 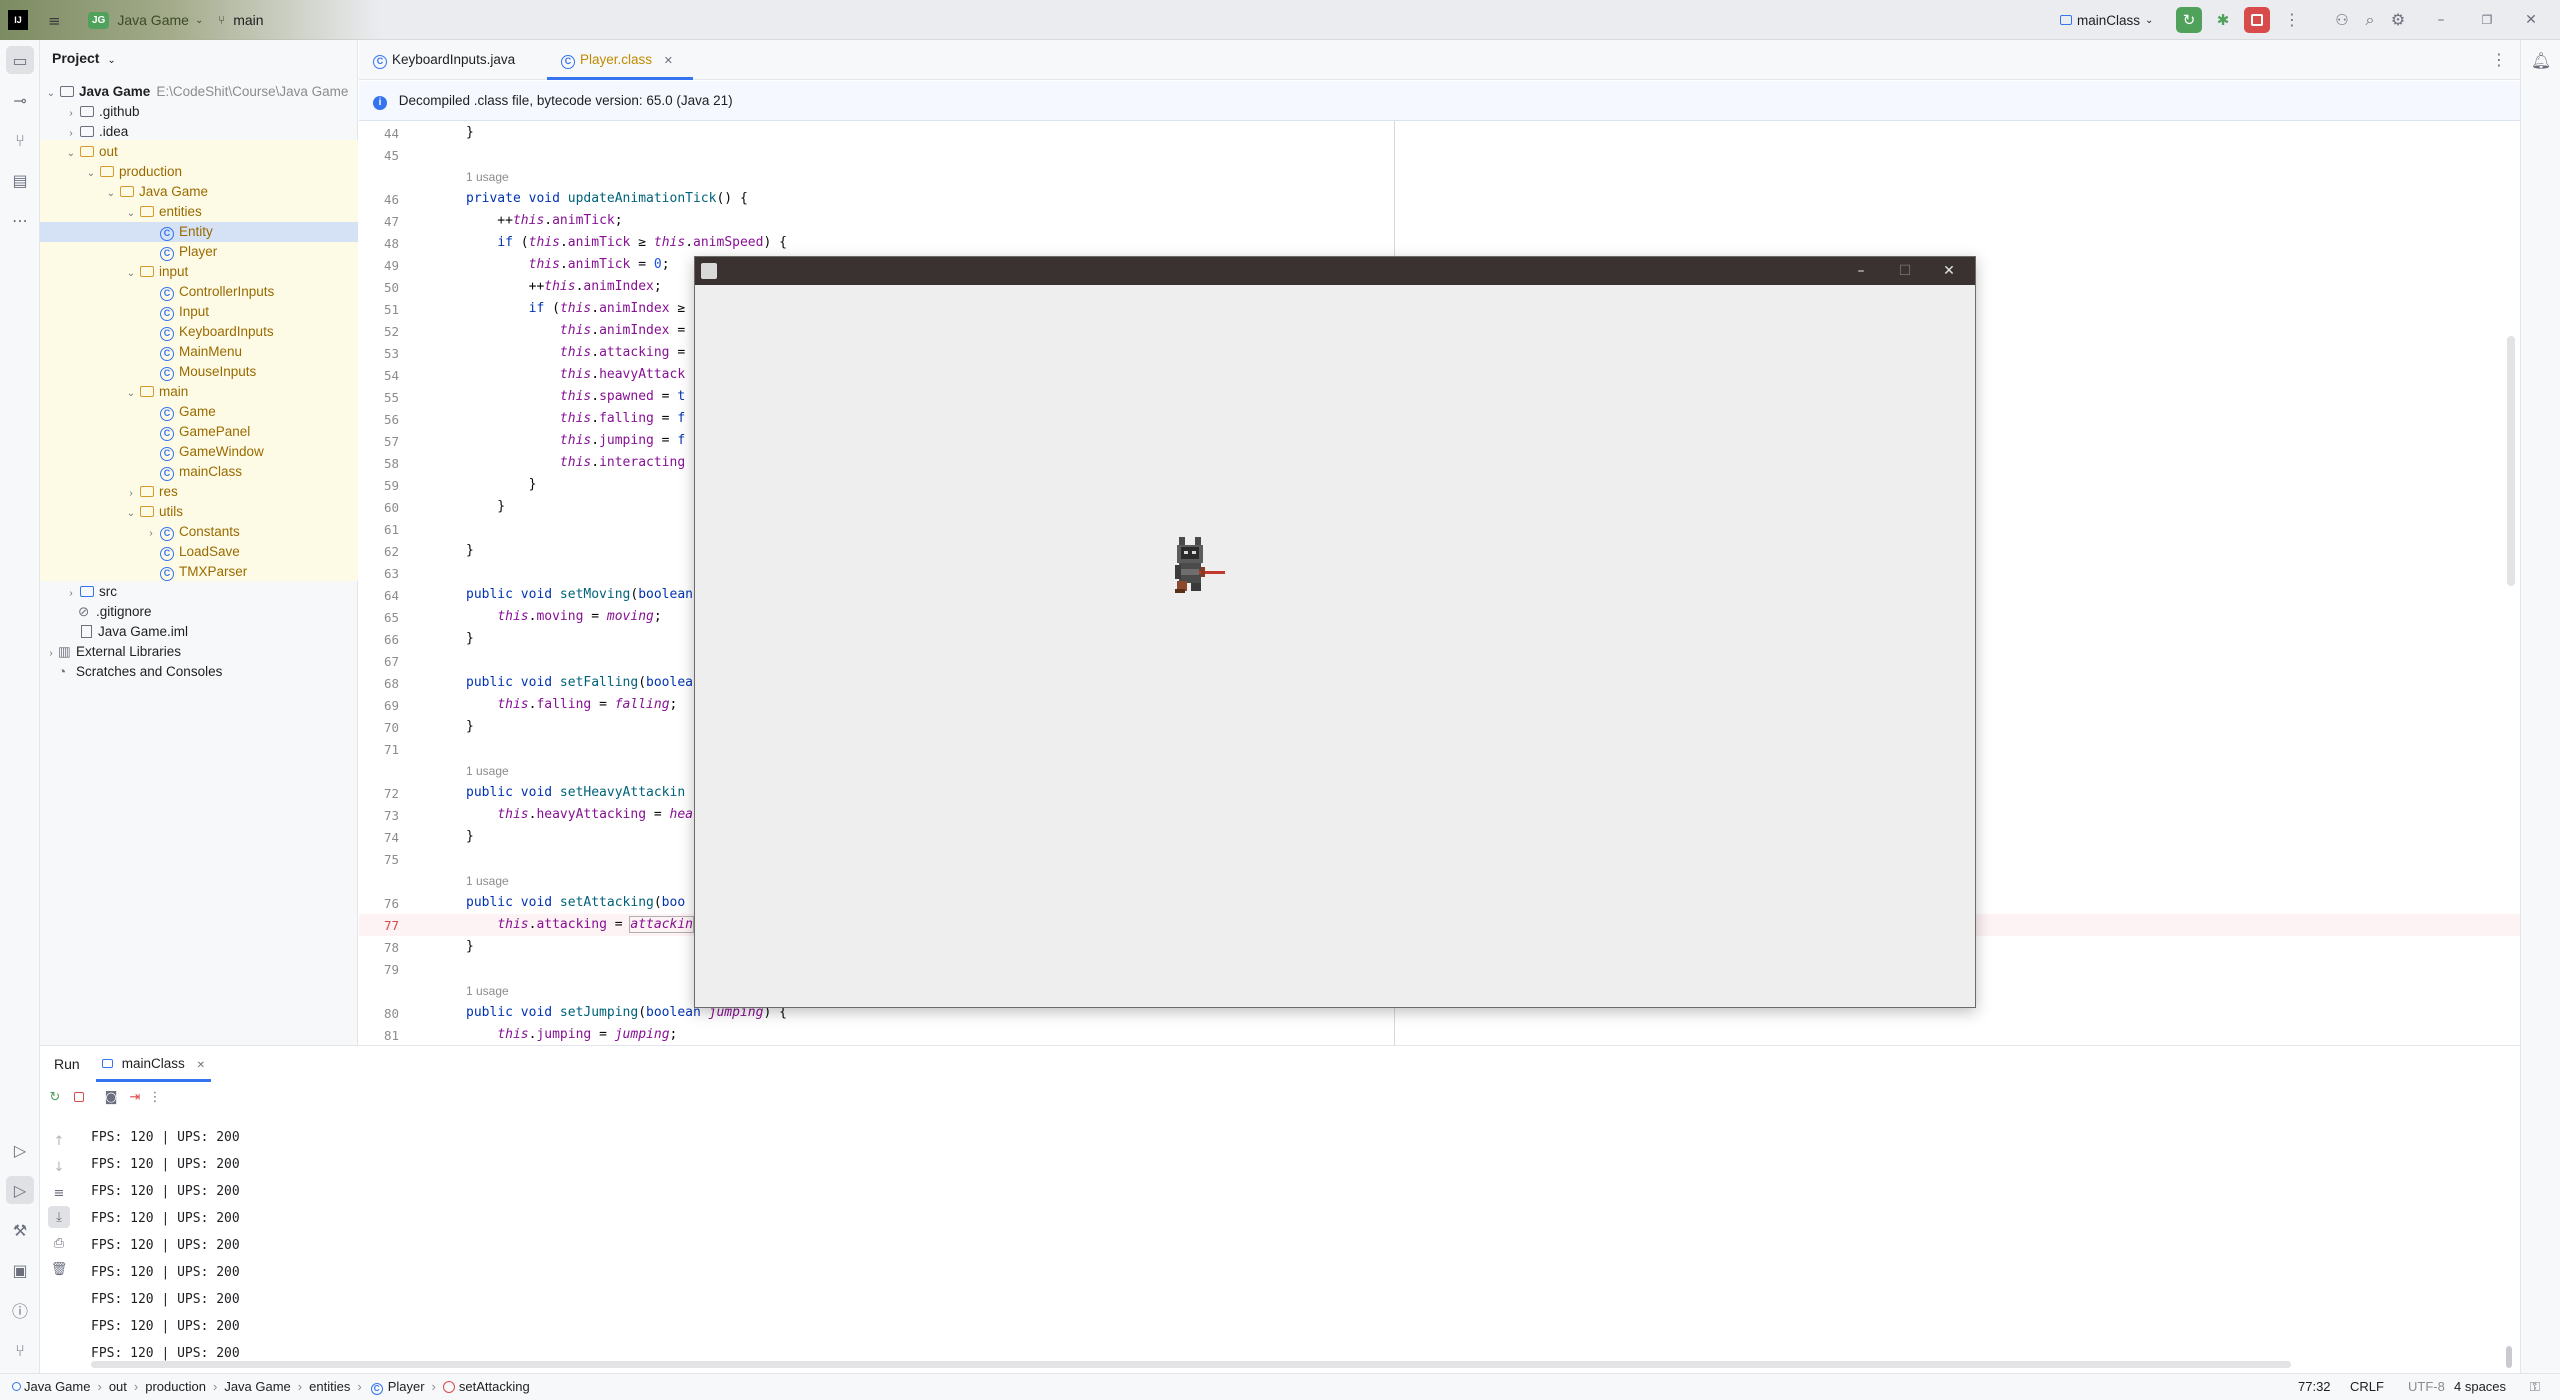 What do you see at coordinates (155, 1097) in the screenshot?
I see `more-icon: ⋮` at bounding box center [155, 1097].